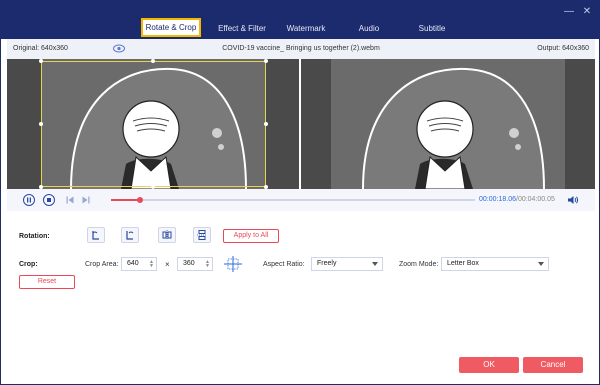 Image resolution: width=600 pixels, height=385 pixels. Describe the element at coordinates (306, 29) in the screenshot. I see `tab-watermark: Watermark` at that location.